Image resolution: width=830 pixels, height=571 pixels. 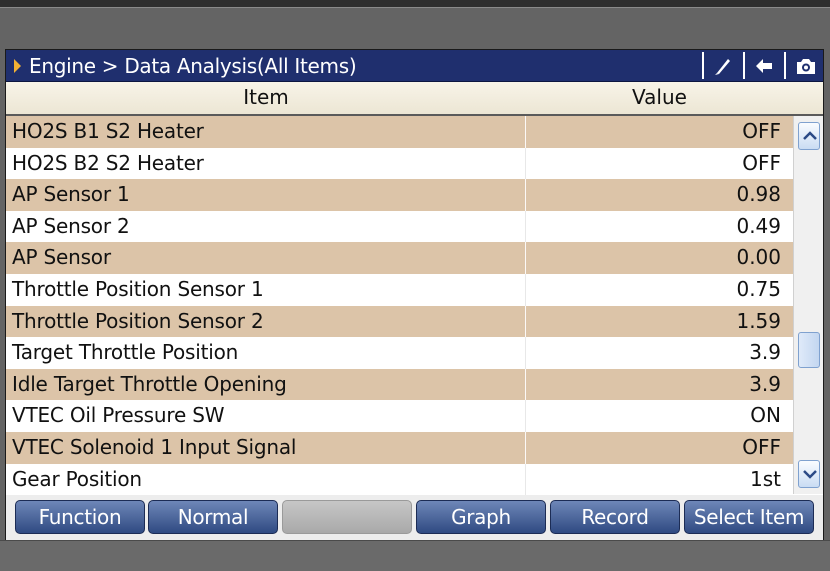 I want to click on back-button, so click(x=762, y=65).